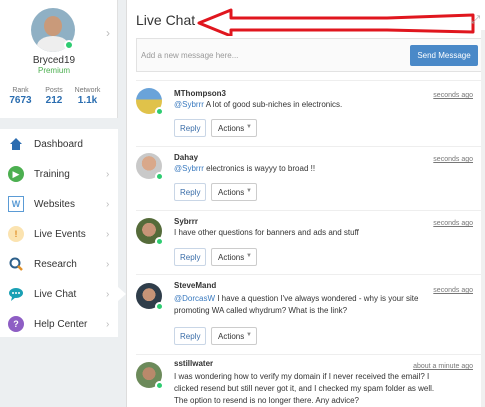 This screenshot has width=485, height=407. I want to click on stat-value: 212, so click(54, 100).